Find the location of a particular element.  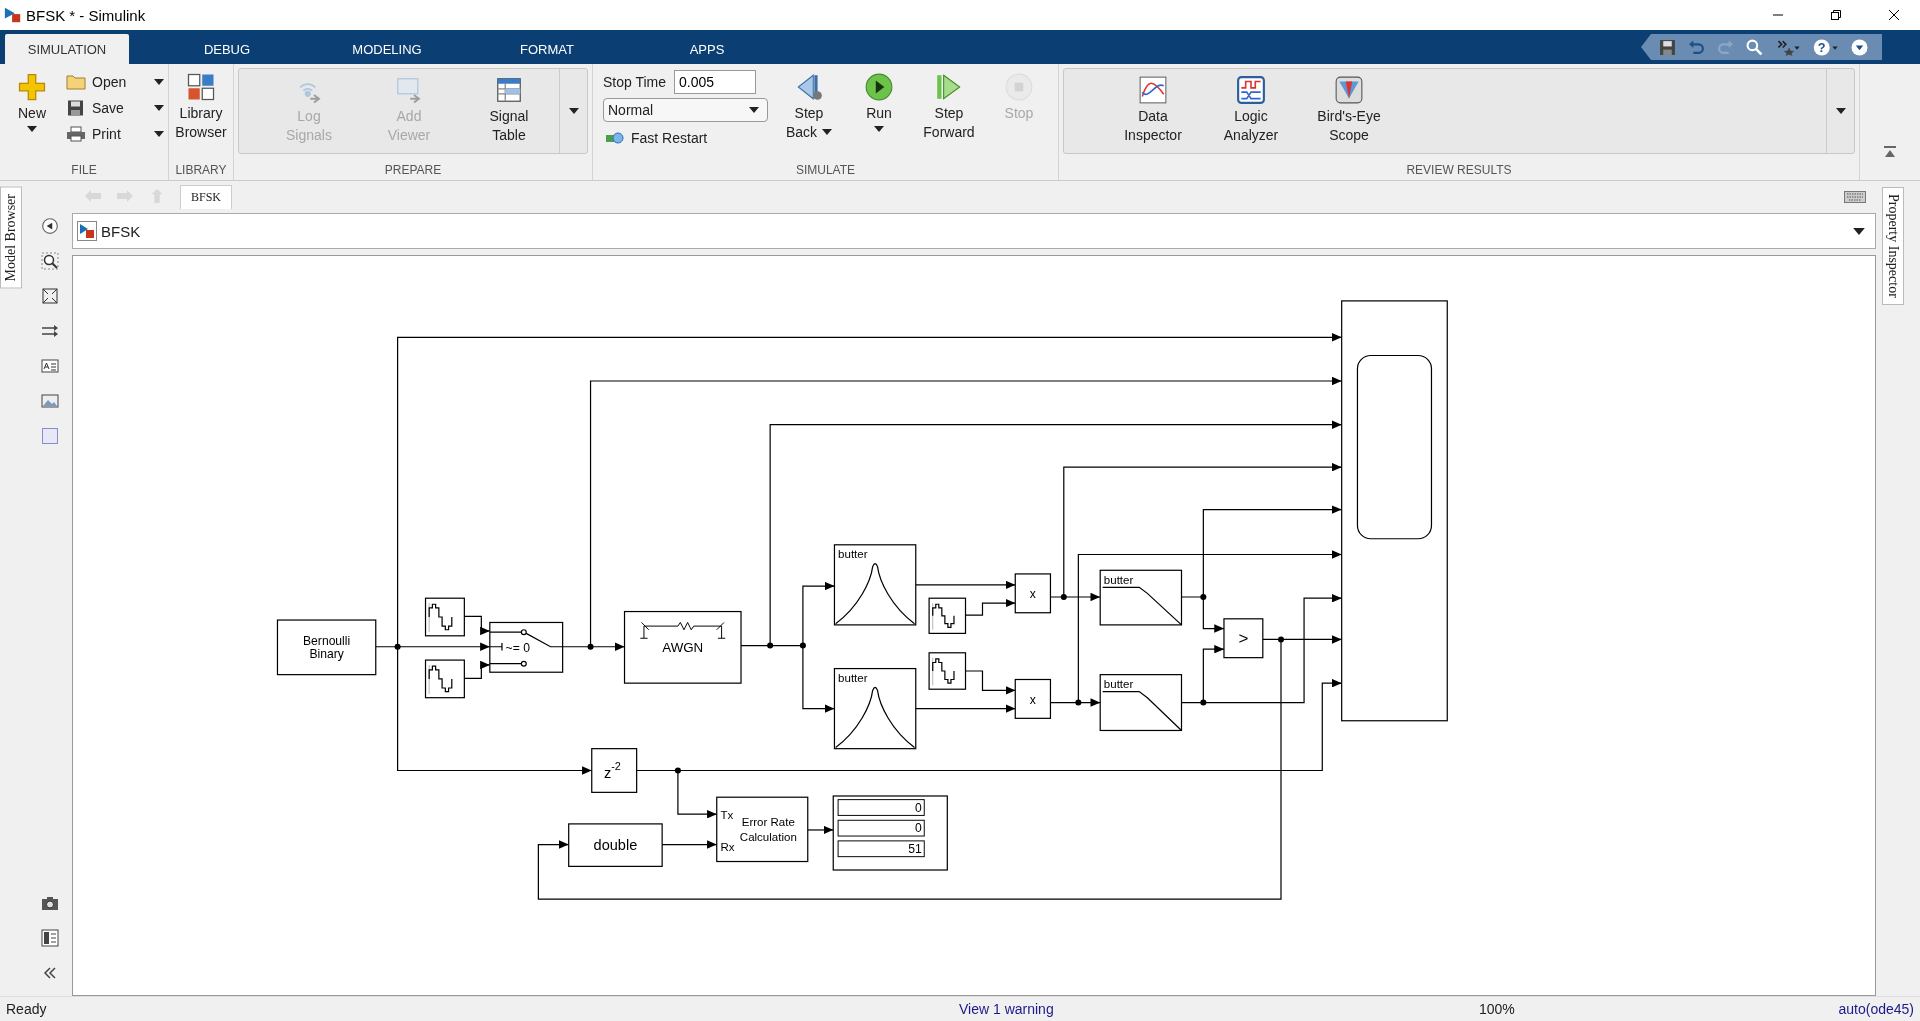

library-browser-button: Library Browser is located at coordinates (201, 105).